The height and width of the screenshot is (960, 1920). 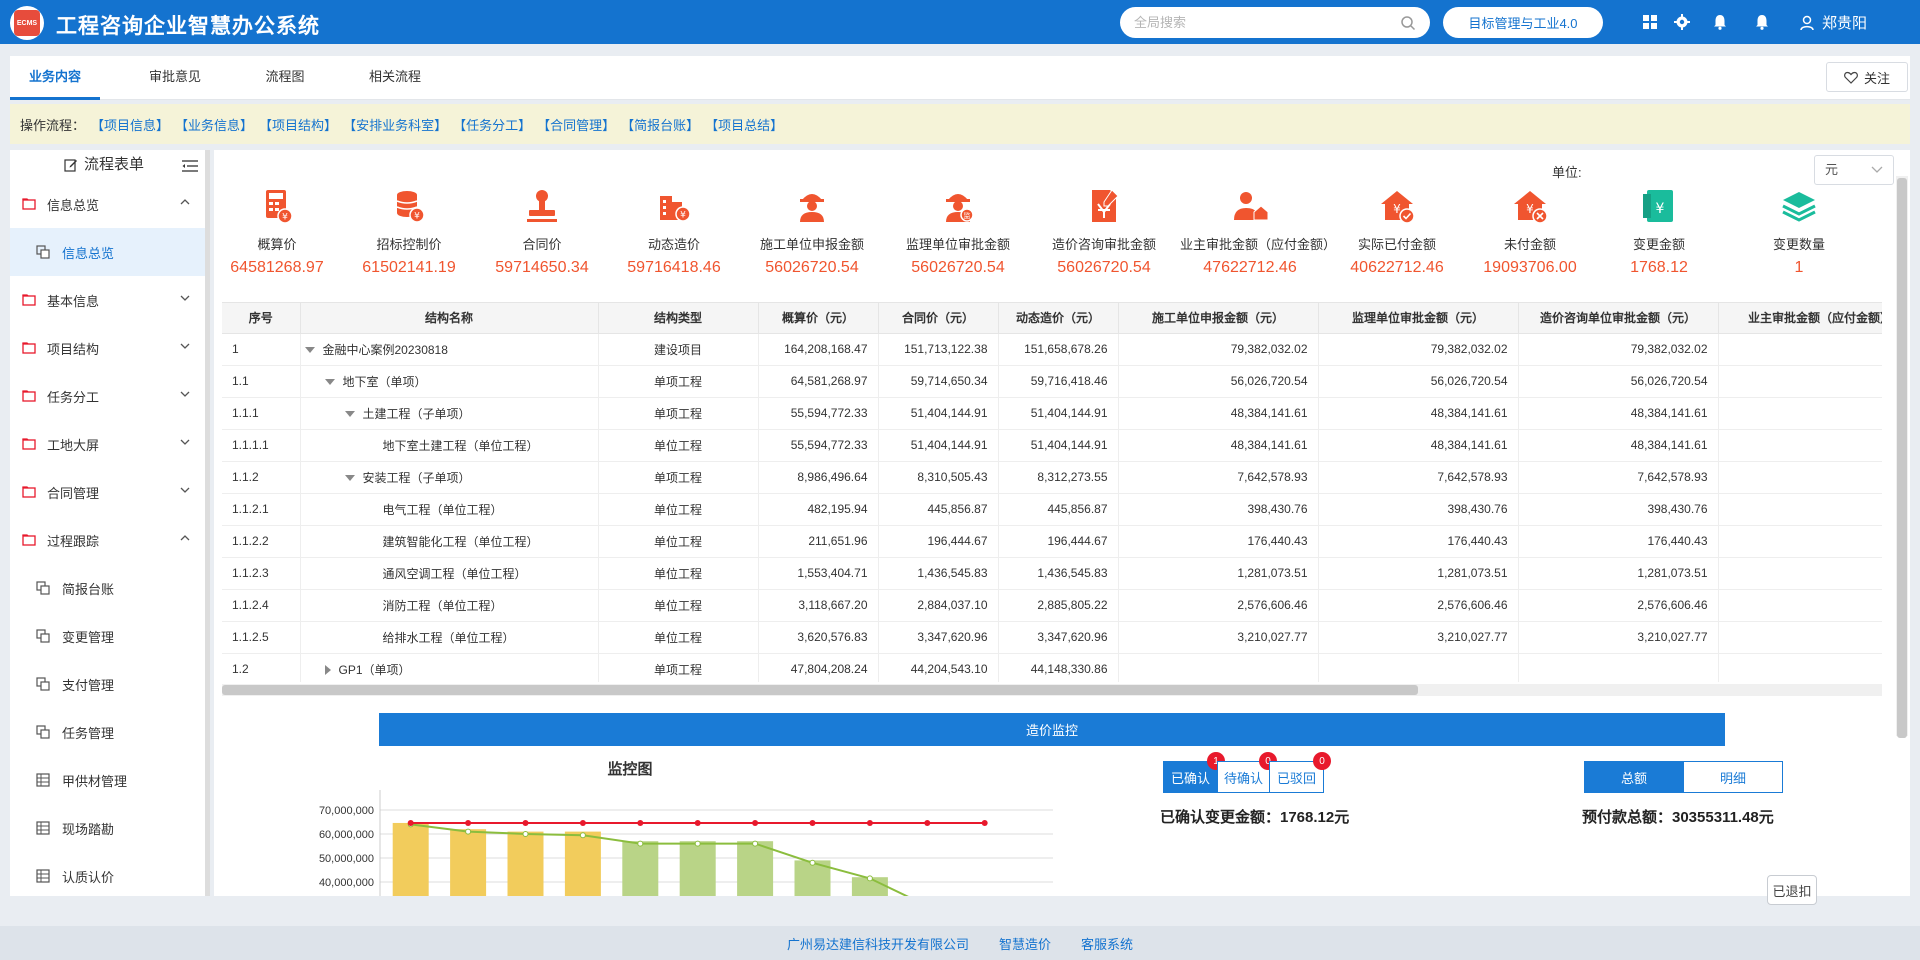 What do you see at coordinates (678, 318) in the screenshot?
I see `column-header: 结构类型` at bounding box center [678, 318].